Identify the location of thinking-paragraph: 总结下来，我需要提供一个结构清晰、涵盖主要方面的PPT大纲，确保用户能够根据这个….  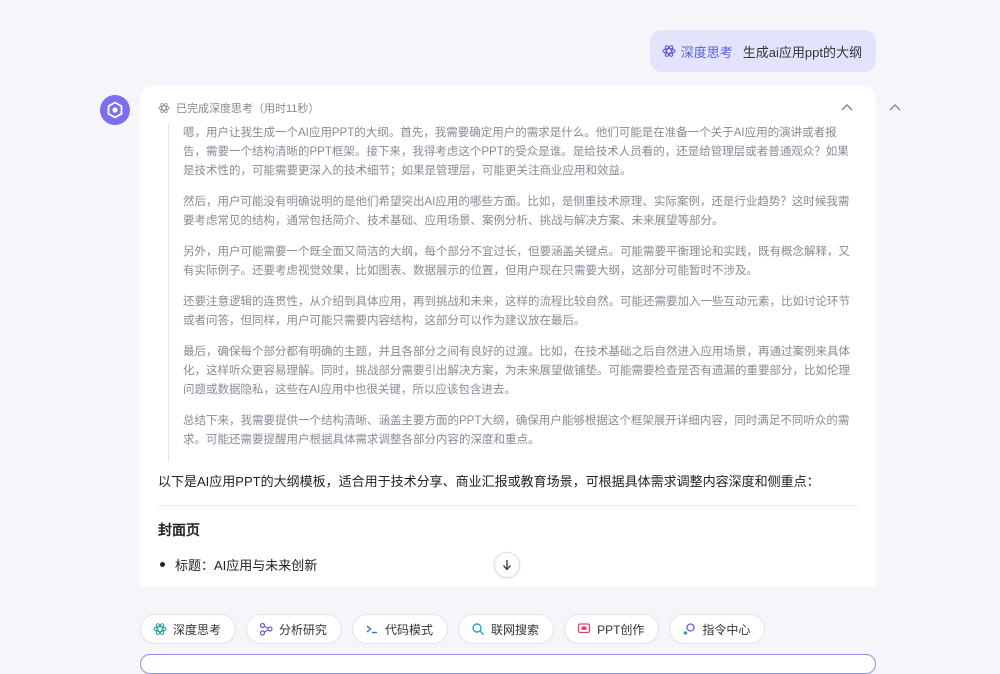
(516, 430).